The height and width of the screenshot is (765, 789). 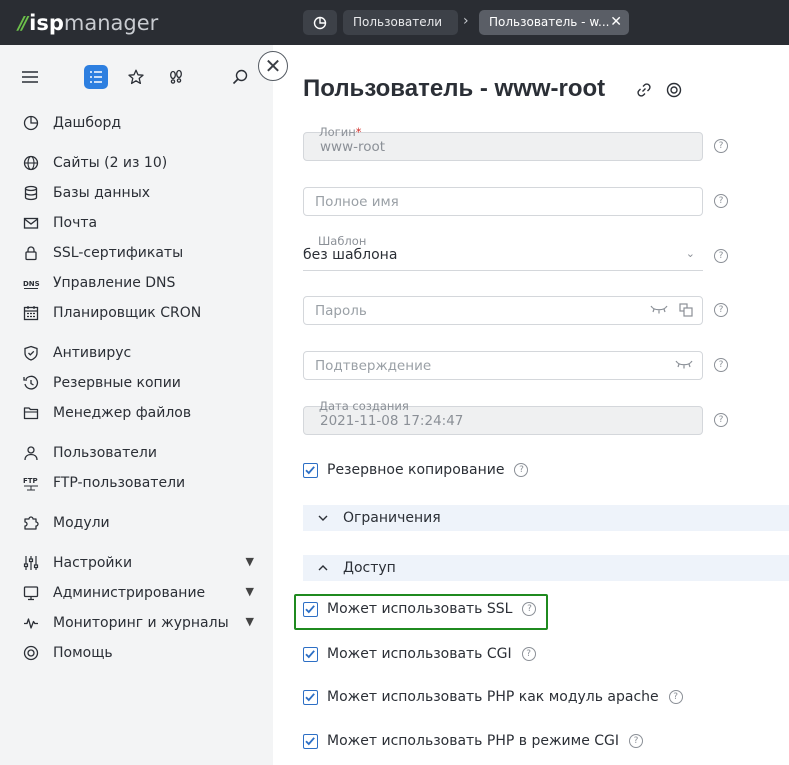 I want to click on monitor-icon, so click(x=31, y=593).